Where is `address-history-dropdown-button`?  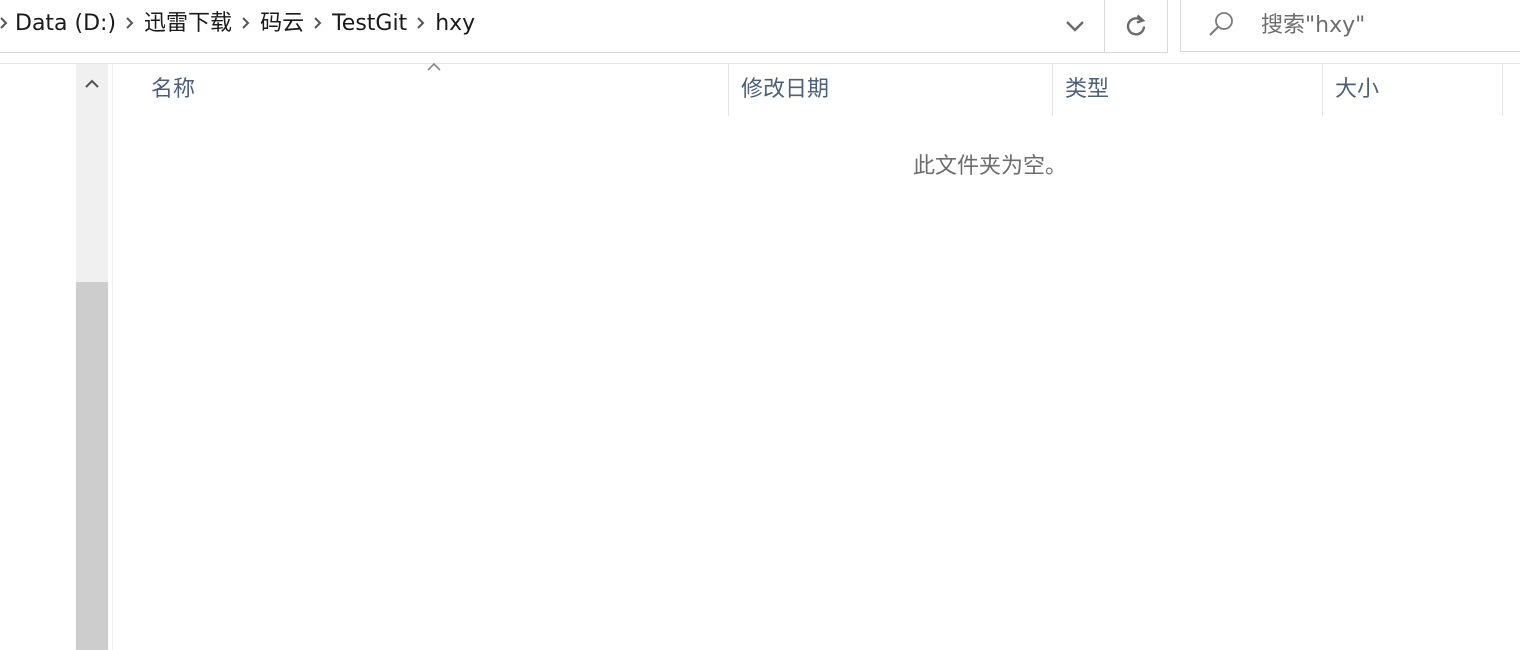
address-history-dropdown-button is located at coordinates (1075, 26).